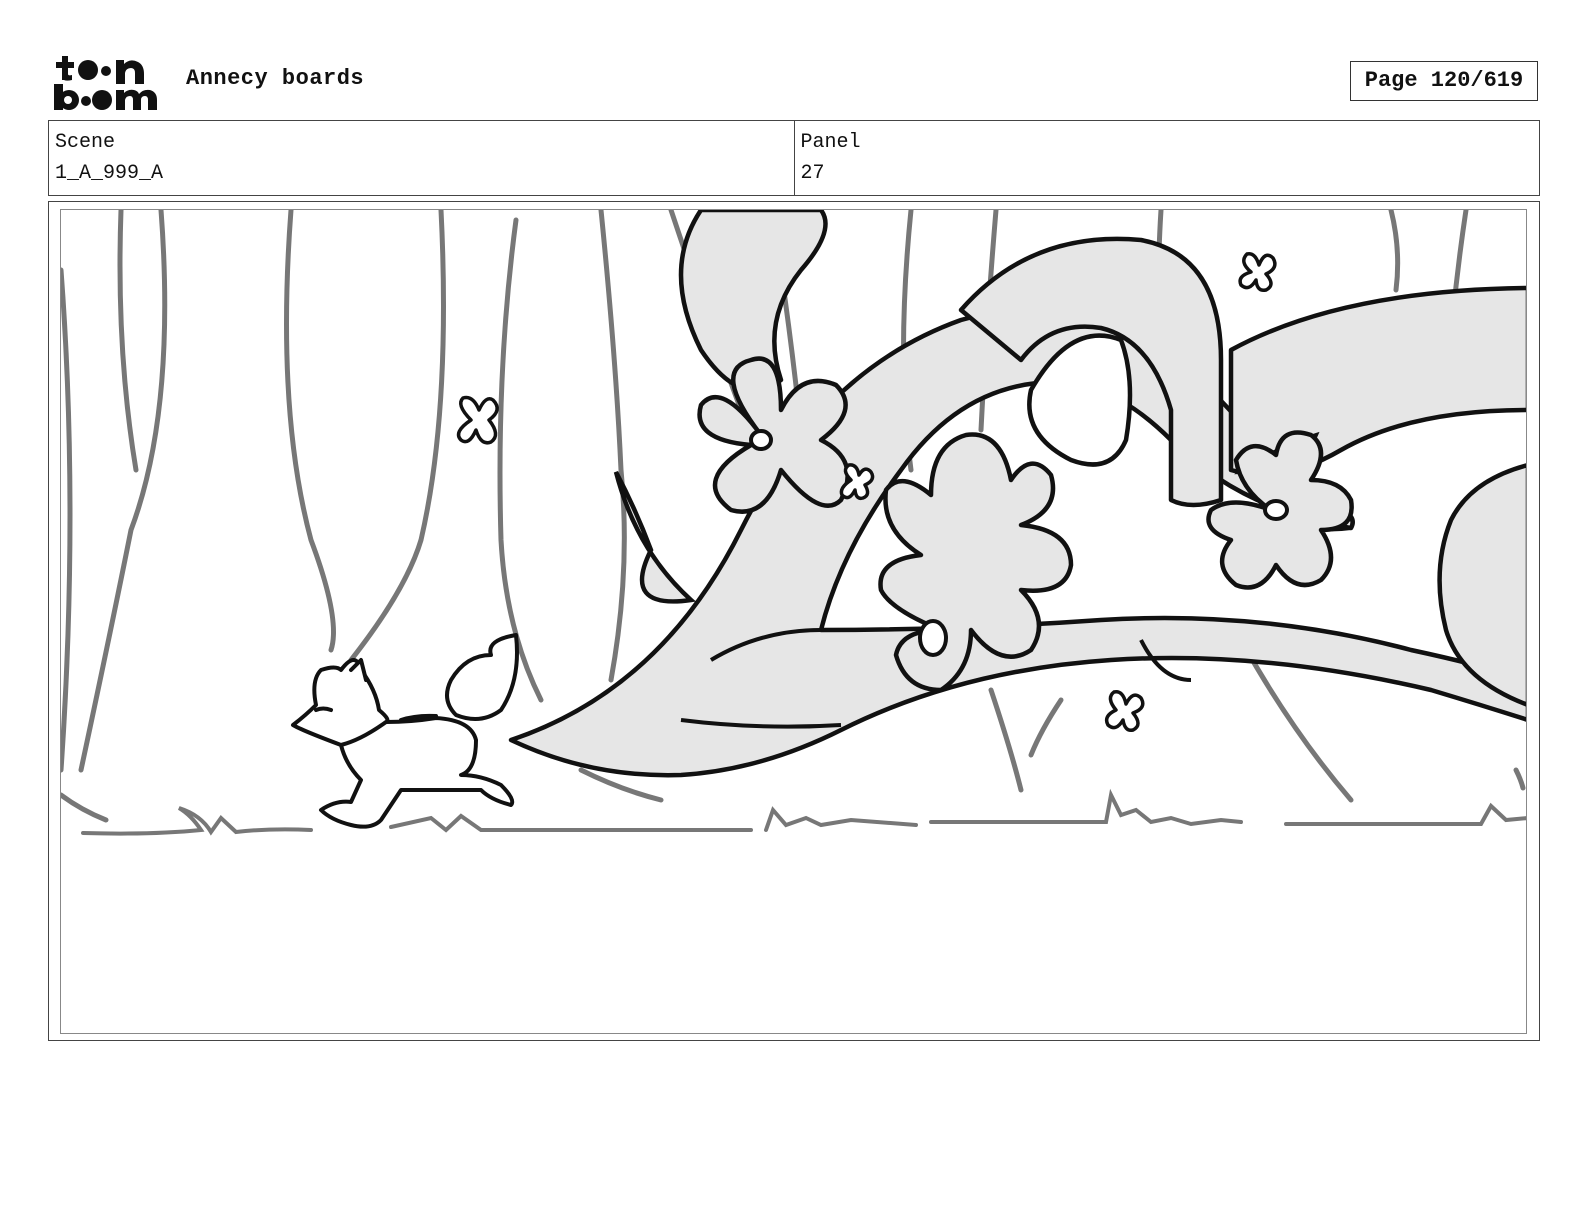 Image resolution: width=1584 pixels, height=1224 pixels. Describe the element at coordinates (85, 142) in the screenshot. I see `scene-label: Scene` at that location.